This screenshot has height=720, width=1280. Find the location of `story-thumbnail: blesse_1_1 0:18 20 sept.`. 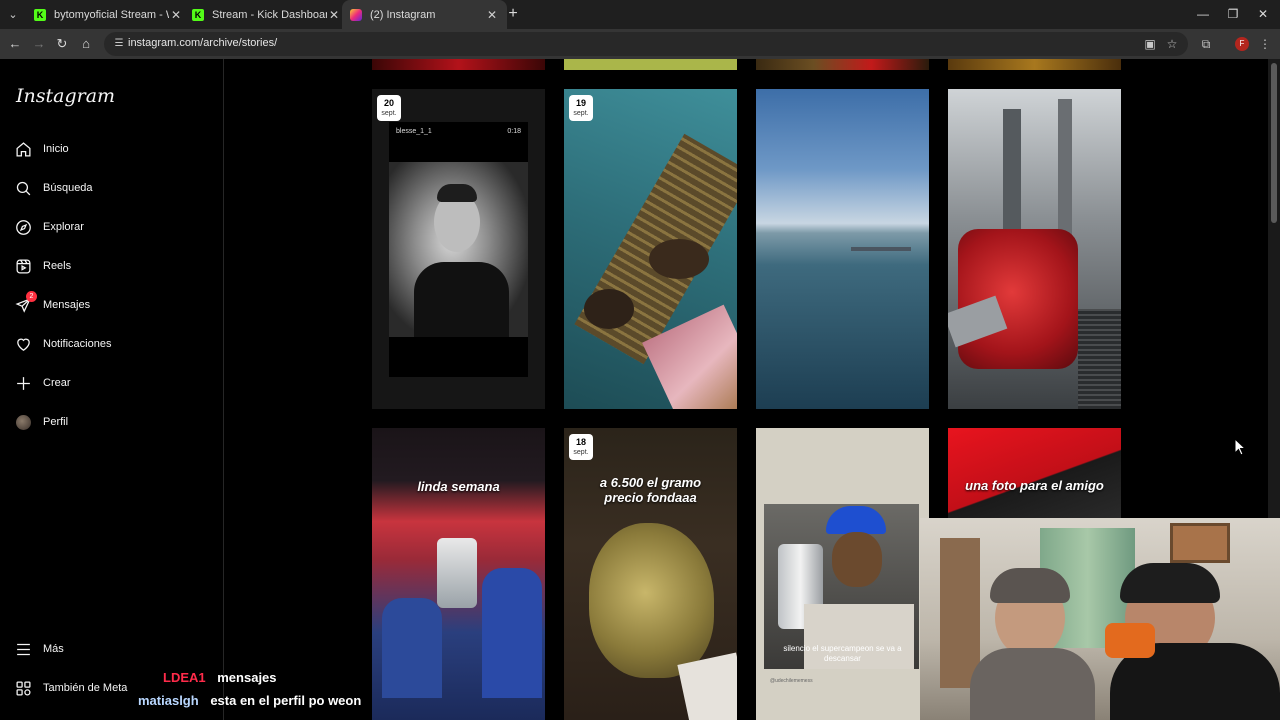

story-thumbnail: blesse_1_1 0:18 20 sept. is located at coordinates (458, 249).